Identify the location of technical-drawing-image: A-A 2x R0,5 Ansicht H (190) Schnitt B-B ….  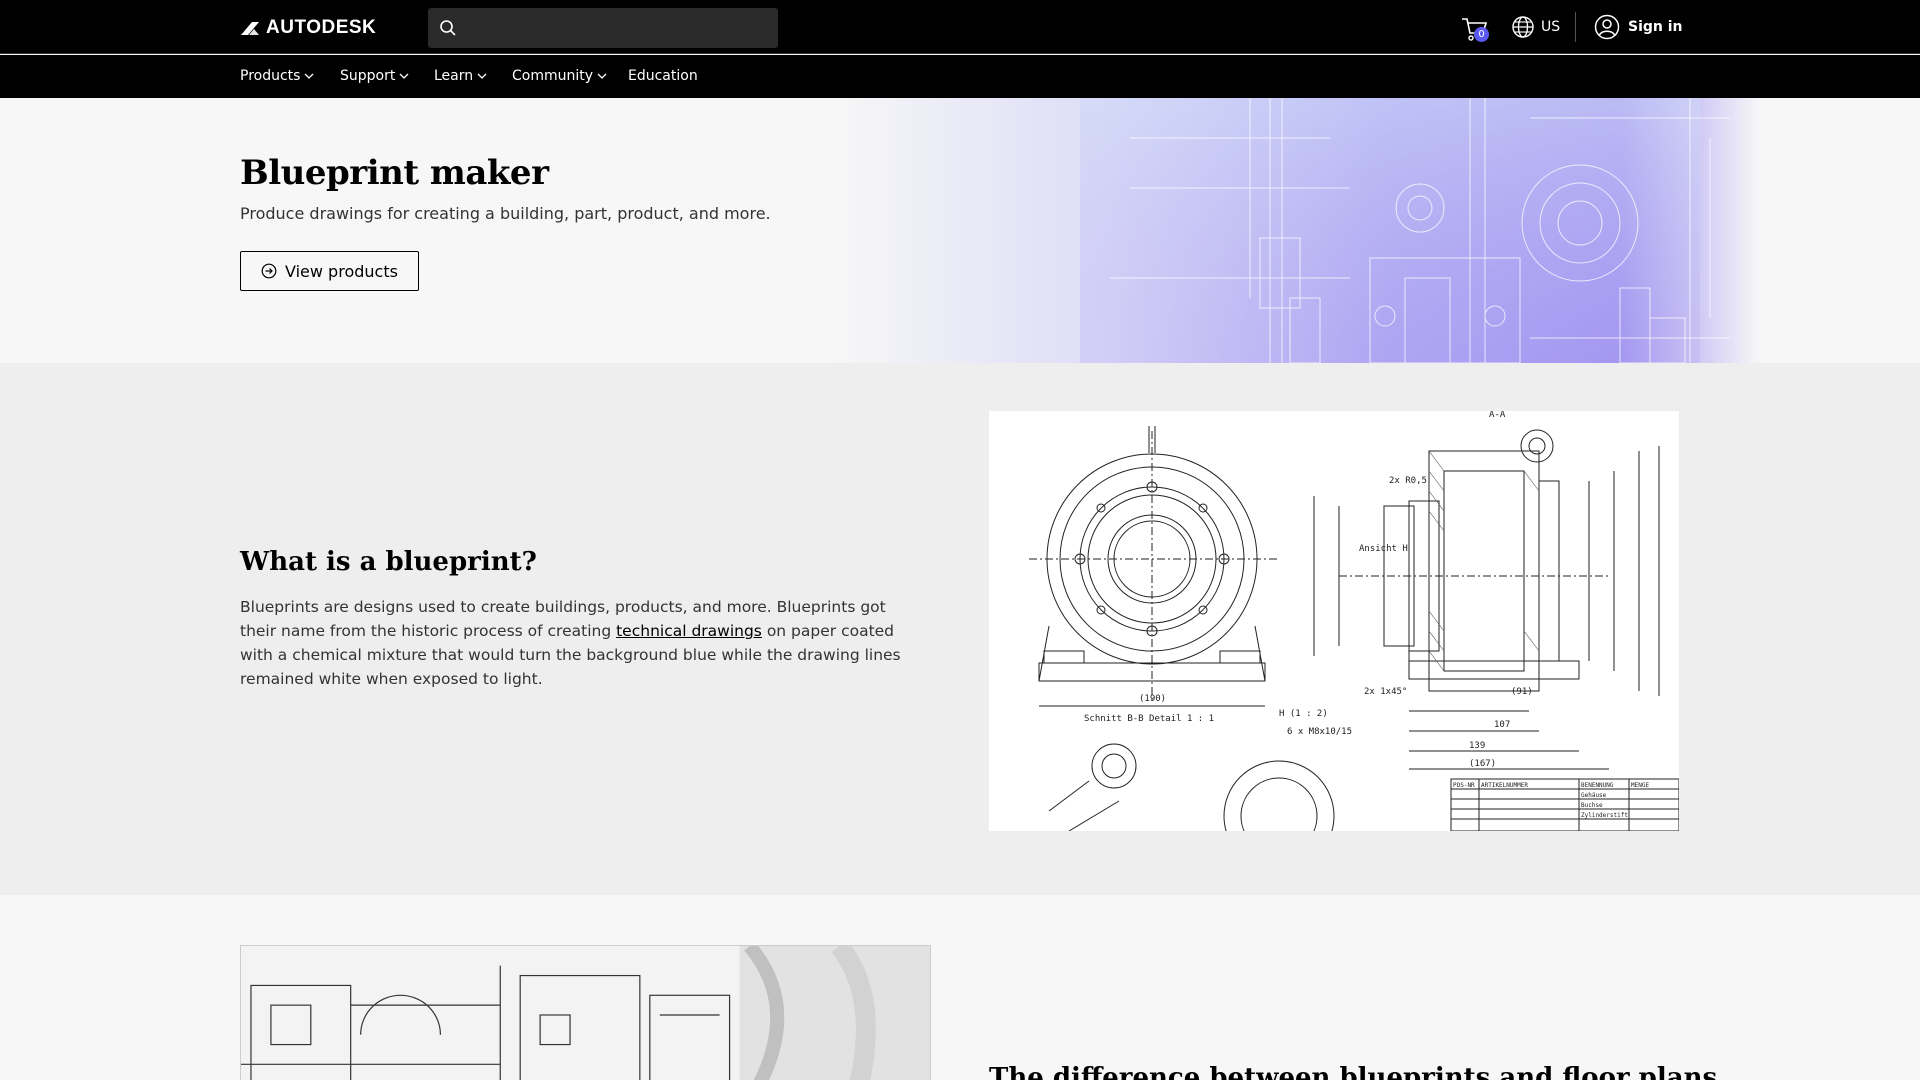
(1334, 621).